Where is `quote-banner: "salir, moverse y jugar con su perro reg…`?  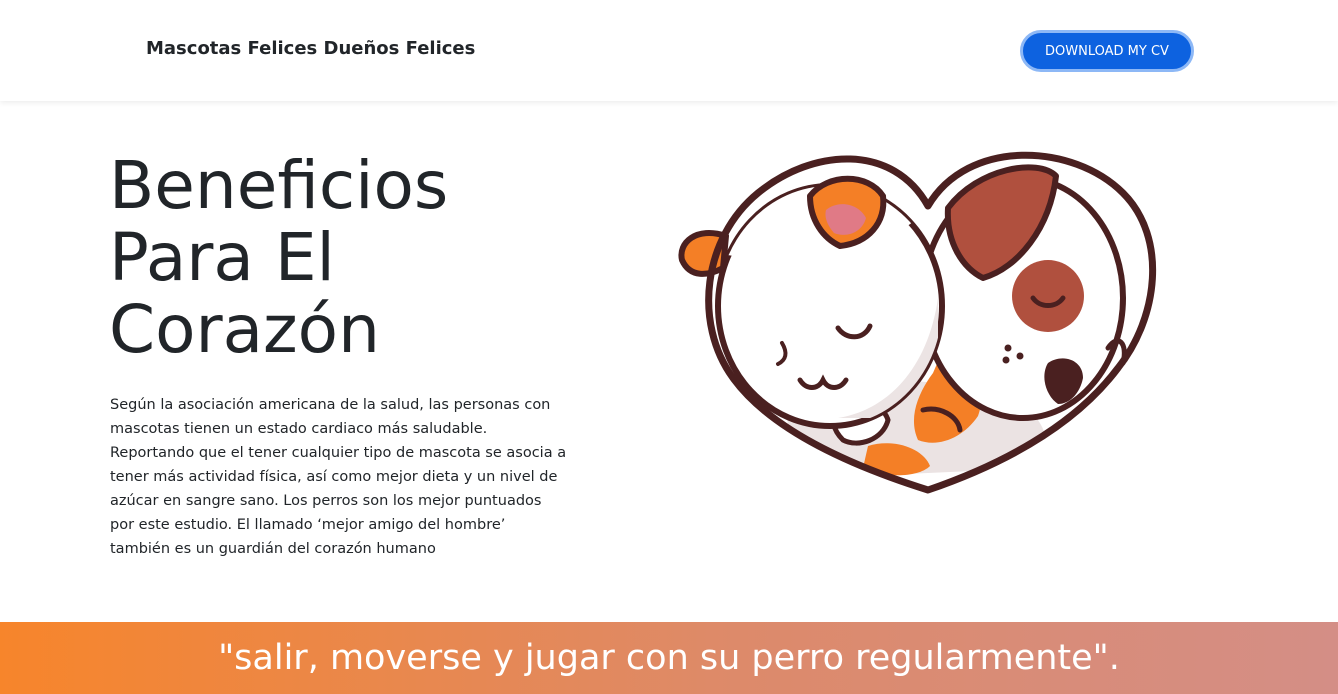
quote-banner: "salir, moverse y jugar con su perro reg… is located at coordinates (669, 658).